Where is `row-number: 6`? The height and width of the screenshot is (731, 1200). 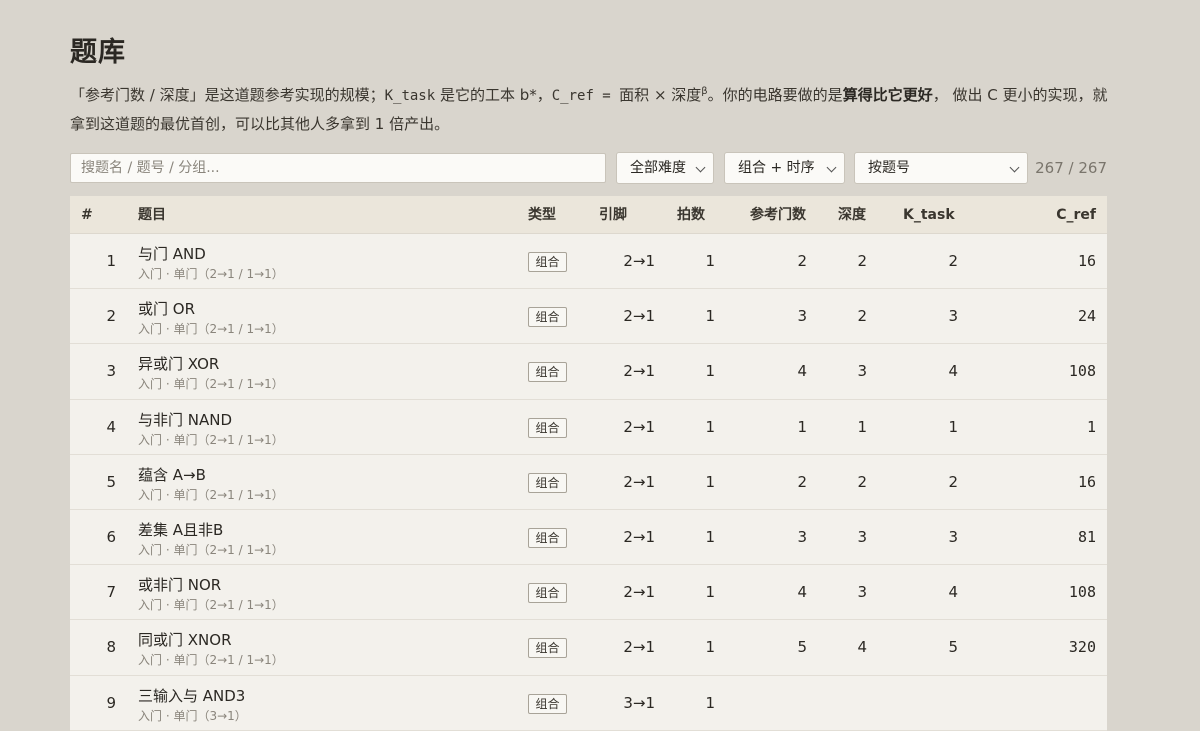
row-number: 6 is located at coordinates (111, 536).